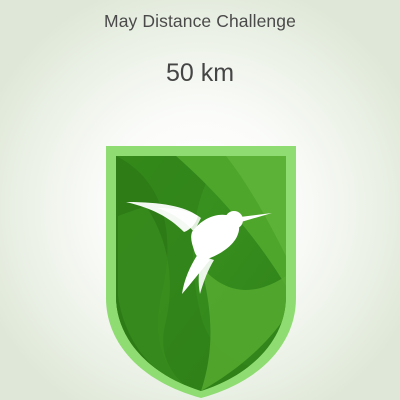  Describe the element at coordinates (200, 73) in the screenshot. I see `challenge-distance: 50 km` at that location.